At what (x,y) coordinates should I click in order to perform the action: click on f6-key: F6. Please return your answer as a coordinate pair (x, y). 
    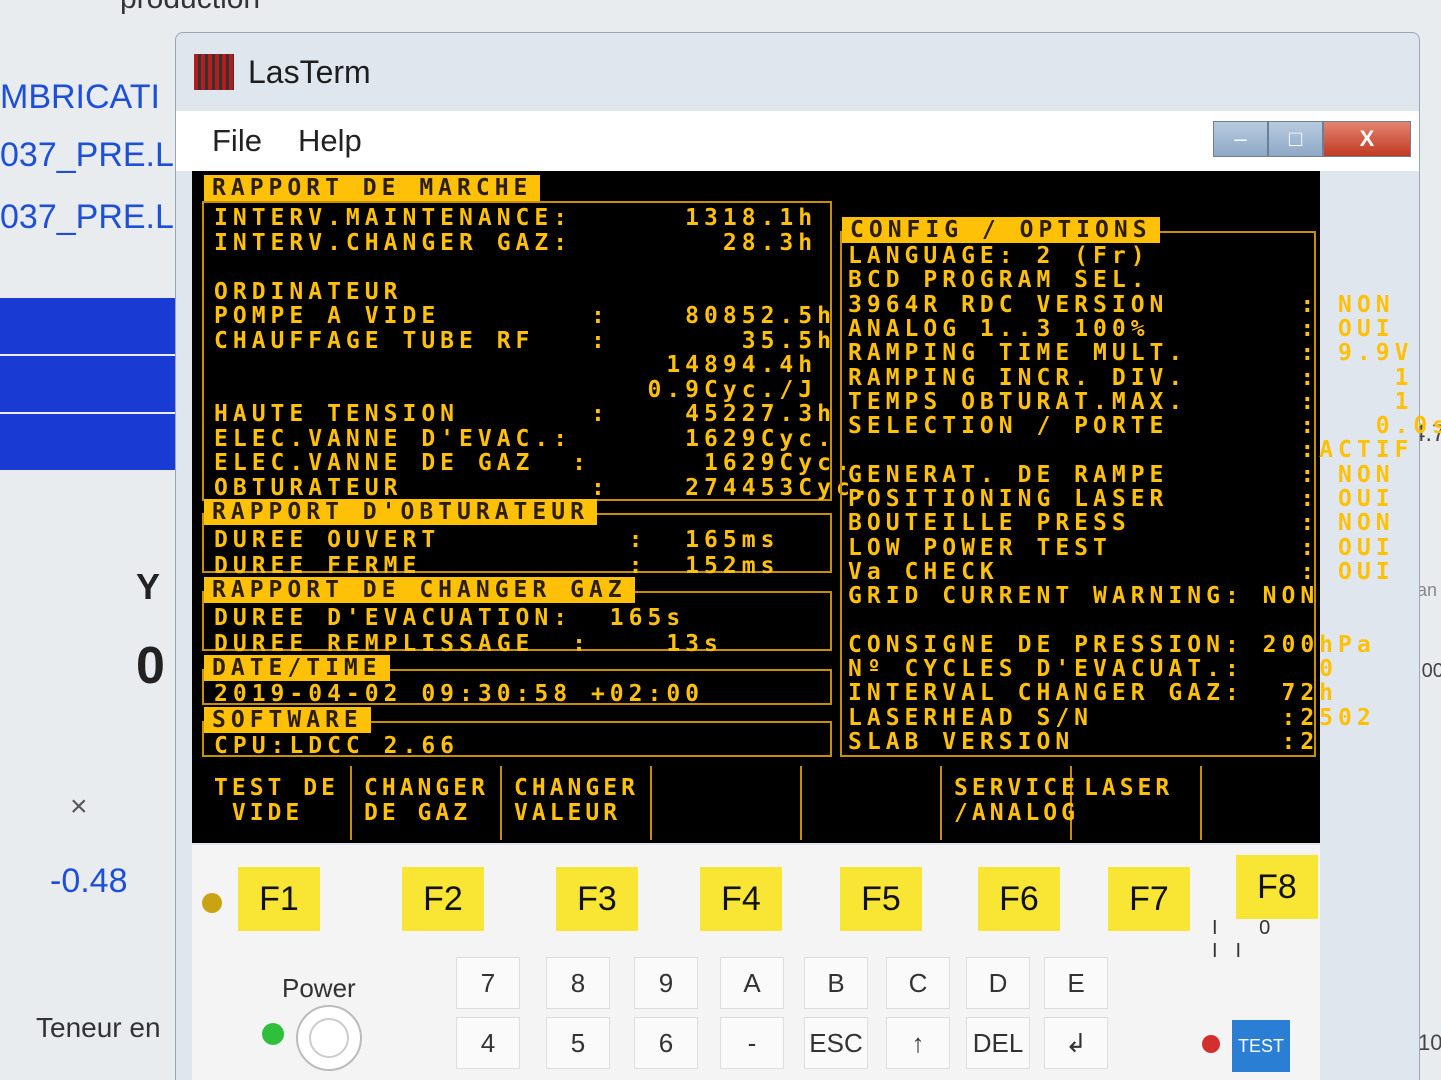
    Looking at the image, I should click on (1019, 899).